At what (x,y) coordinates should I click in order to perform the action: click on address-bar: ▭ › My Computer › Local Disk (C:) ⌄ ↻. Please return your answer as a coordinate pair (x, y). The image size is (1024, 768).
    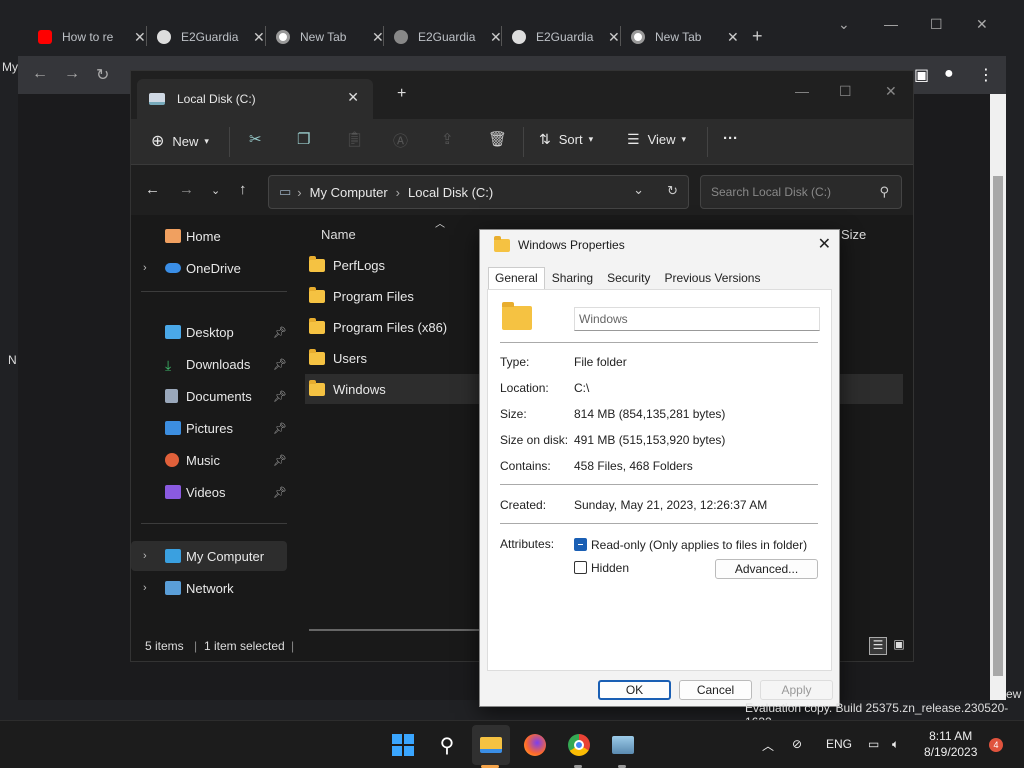
    Looking at the image, I should click on (478, 192).